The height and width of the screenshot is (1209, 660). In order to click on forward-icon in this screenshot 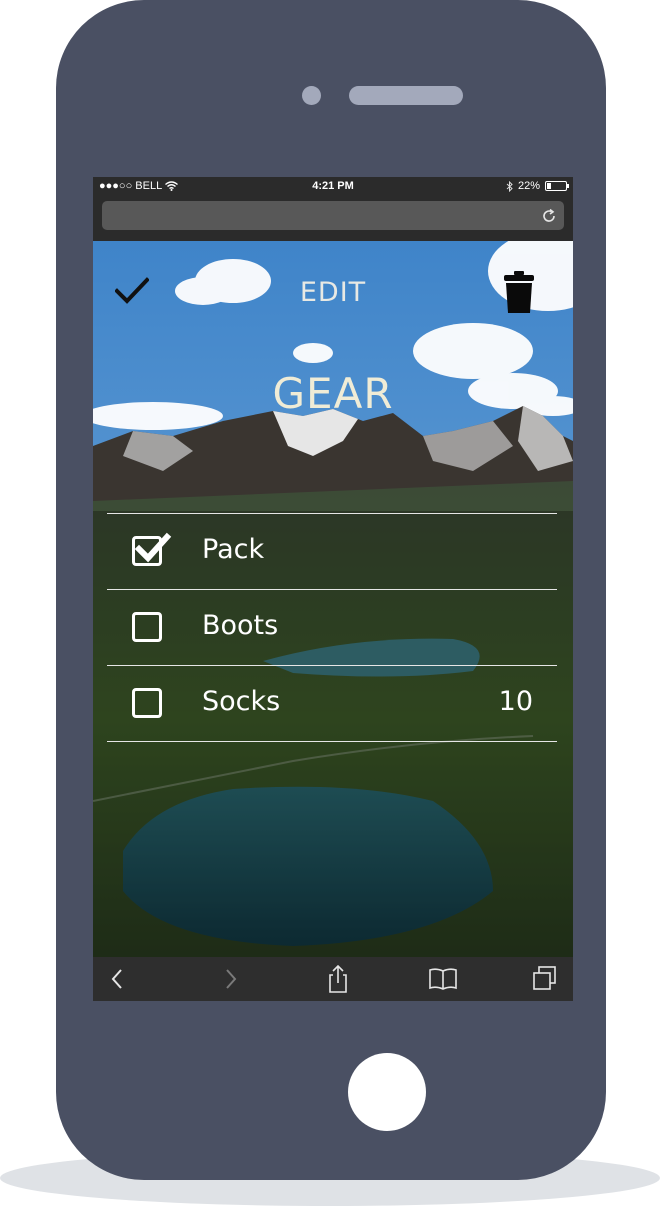, I will do `click(230, 979)`.